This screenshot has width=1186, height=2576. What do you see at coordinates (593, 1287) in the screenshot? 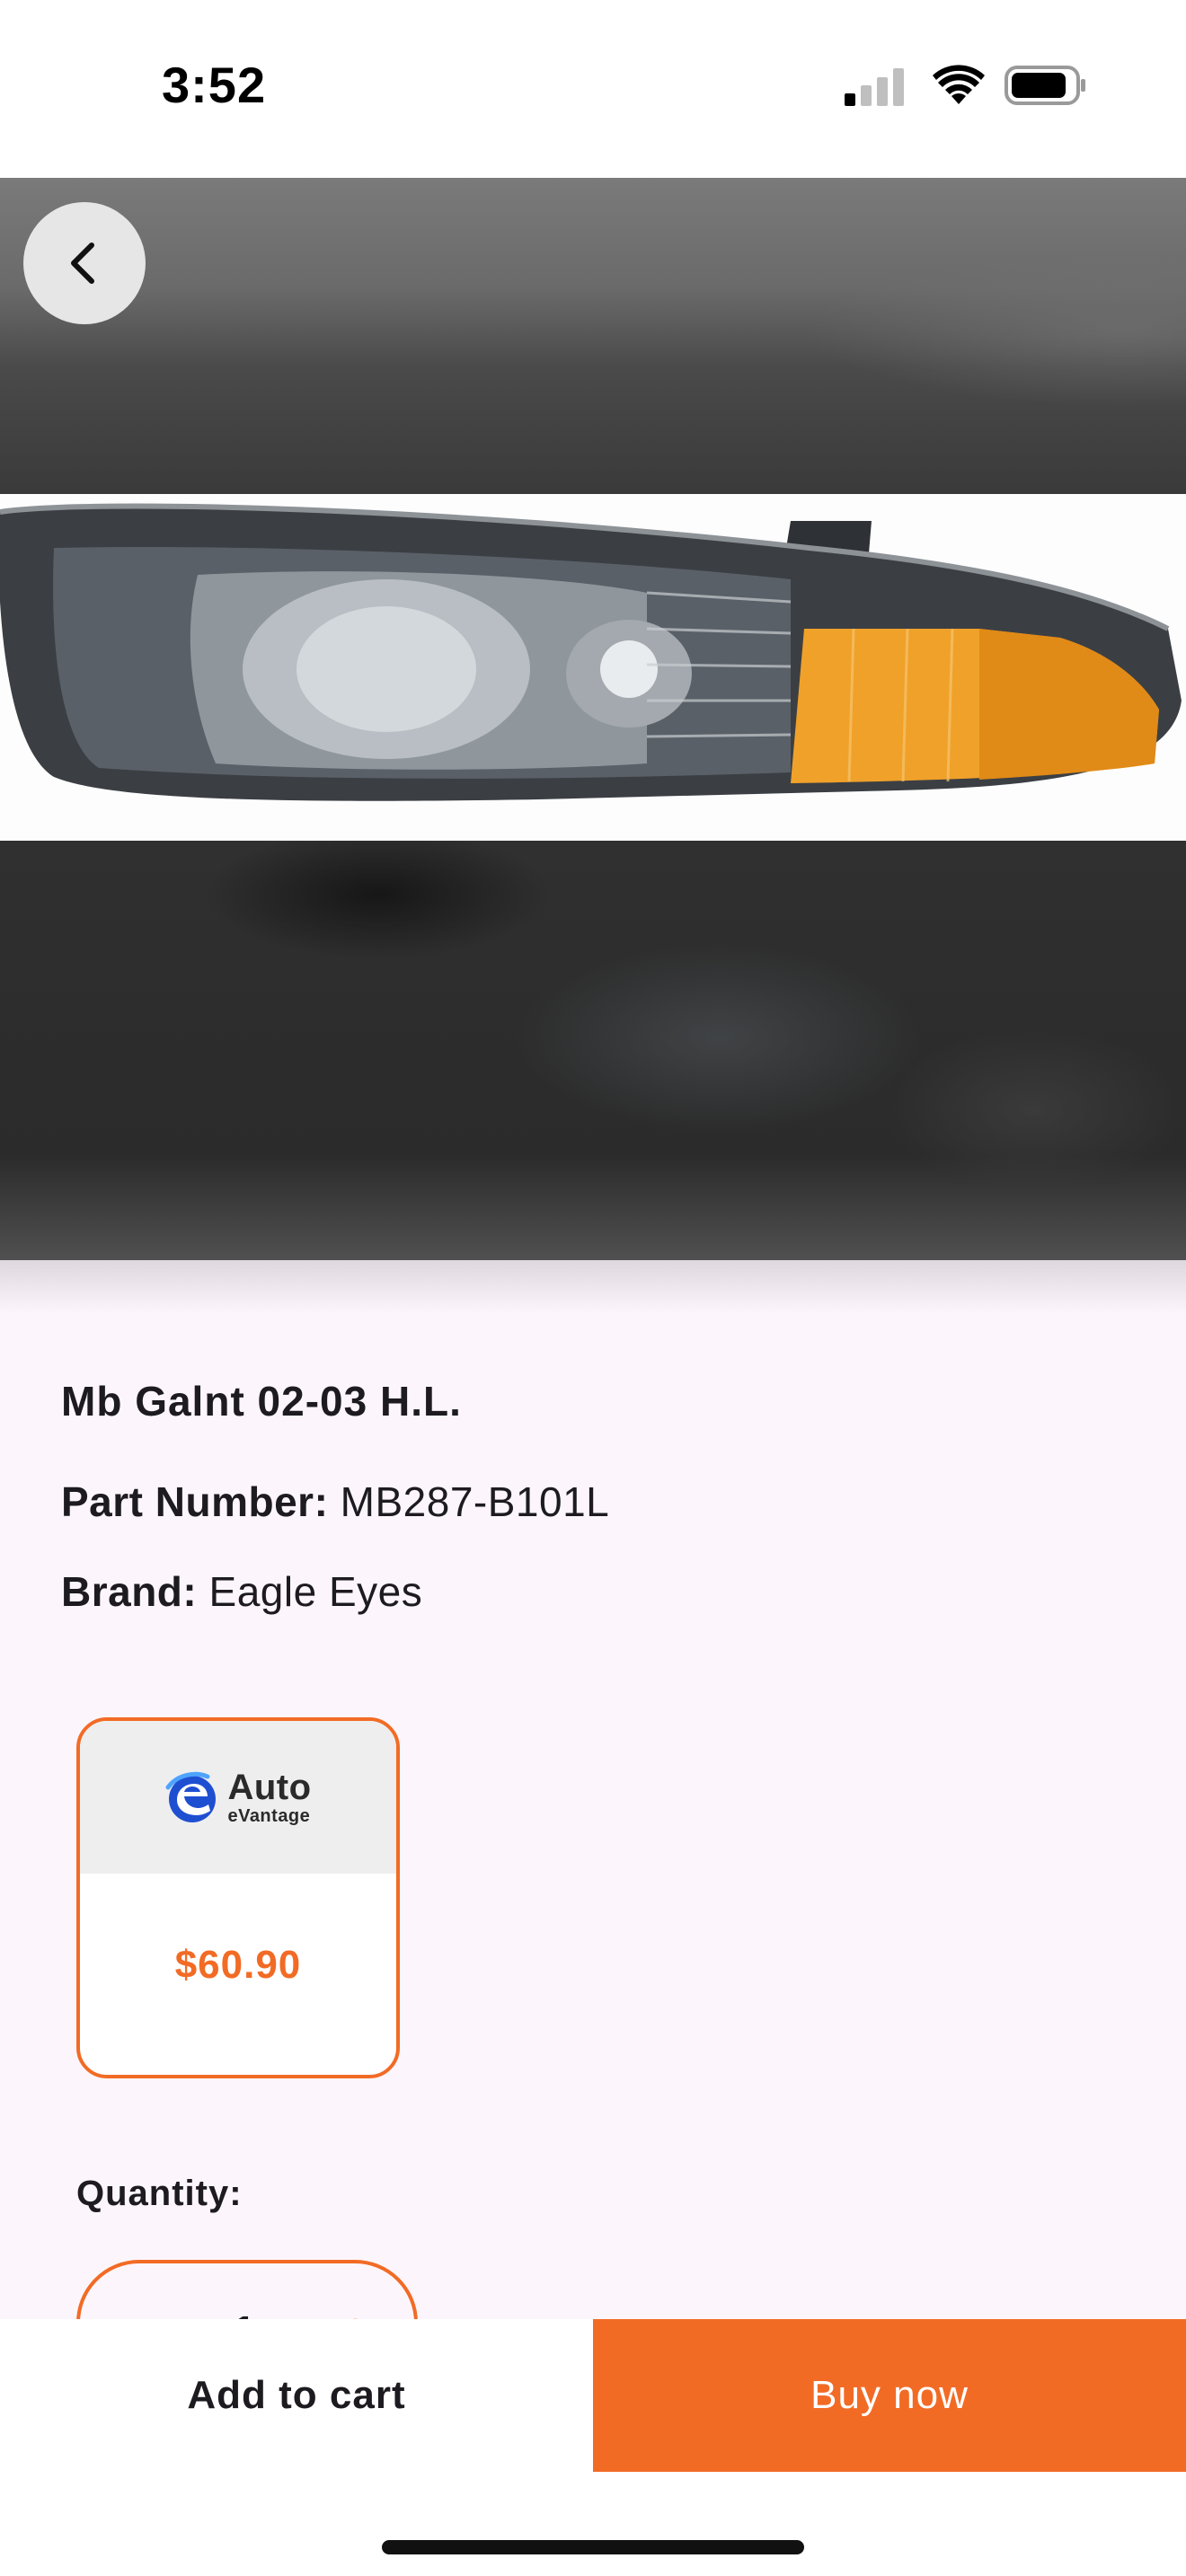
I see `gallery-shadow` at bounding box center [593, 1287].